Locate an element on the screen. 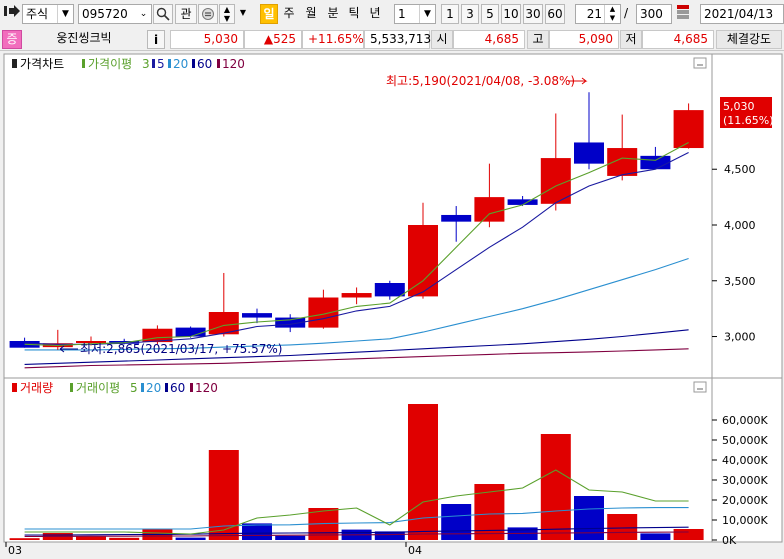  interest-button: 관 is located at coordinates (186, 14).